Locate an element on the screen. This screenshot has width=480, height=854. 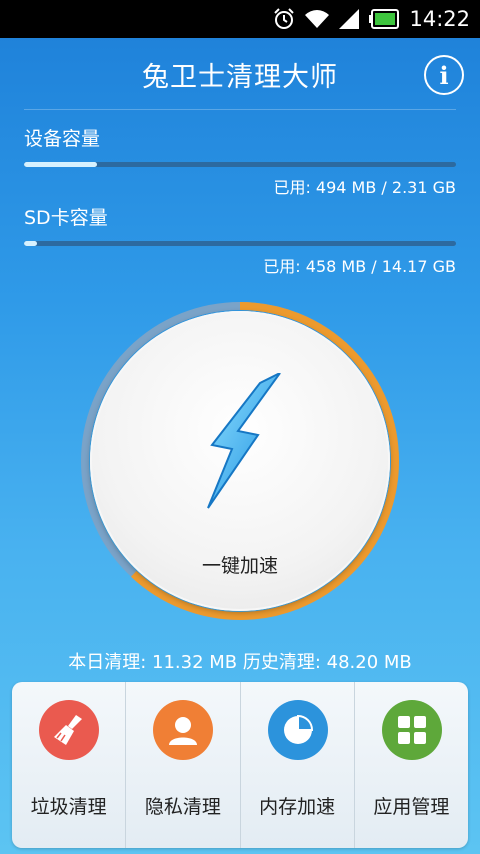
privacy-clean-label: 隐私清理 is located at coordinates (182, 807).